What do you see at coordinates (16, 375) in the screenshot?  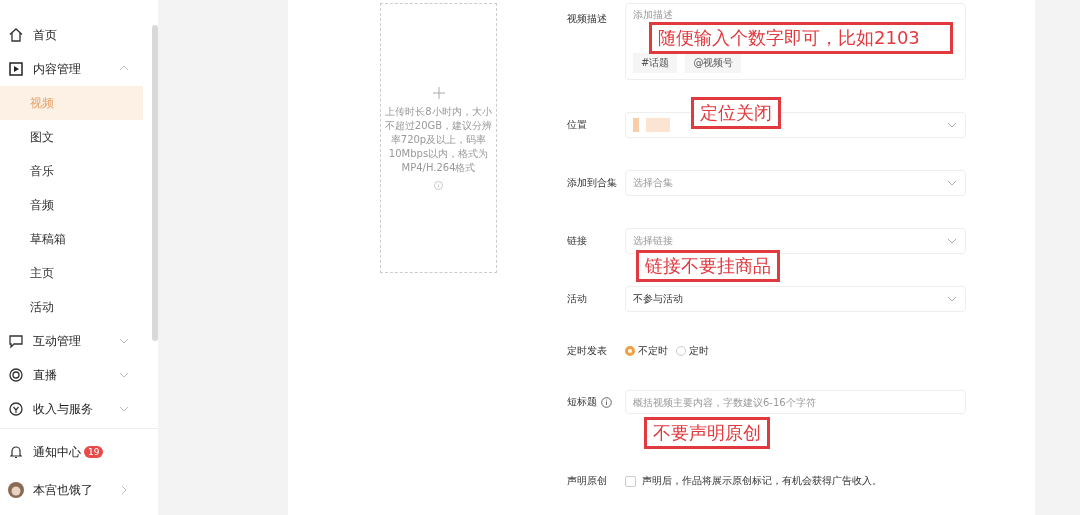 I see `live-icon` at bounding box center [16, 375].